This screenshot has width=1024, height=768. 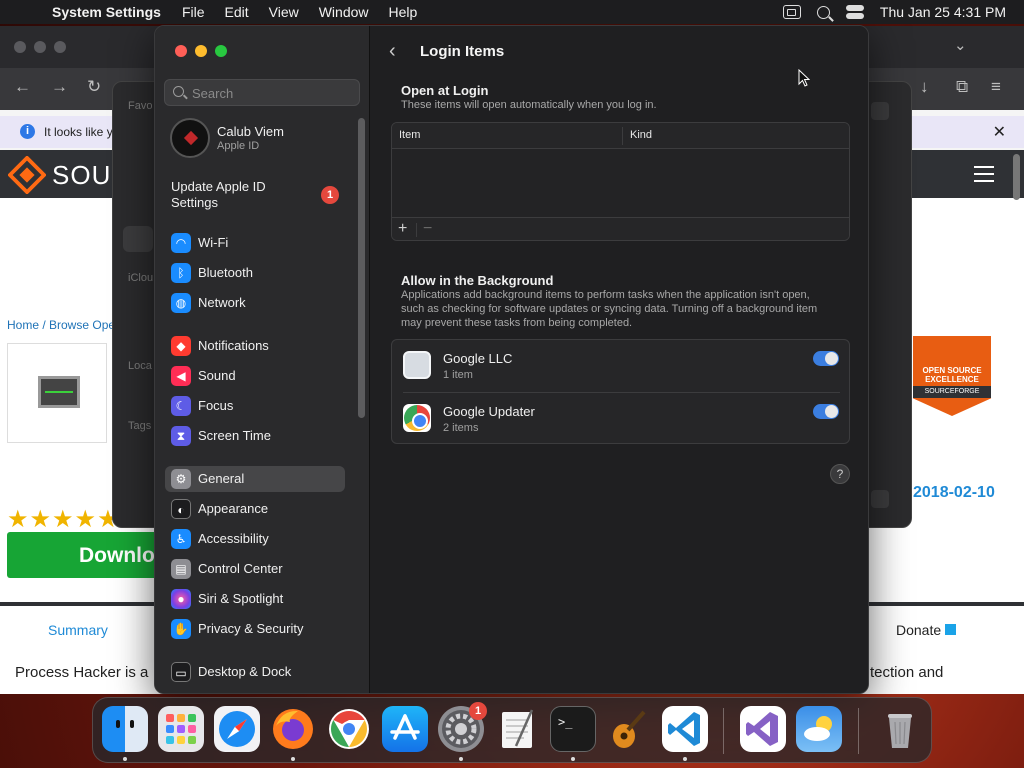 I want to click on sidebar-item-focus: ☾ Focus, so click(x=255, y=406).